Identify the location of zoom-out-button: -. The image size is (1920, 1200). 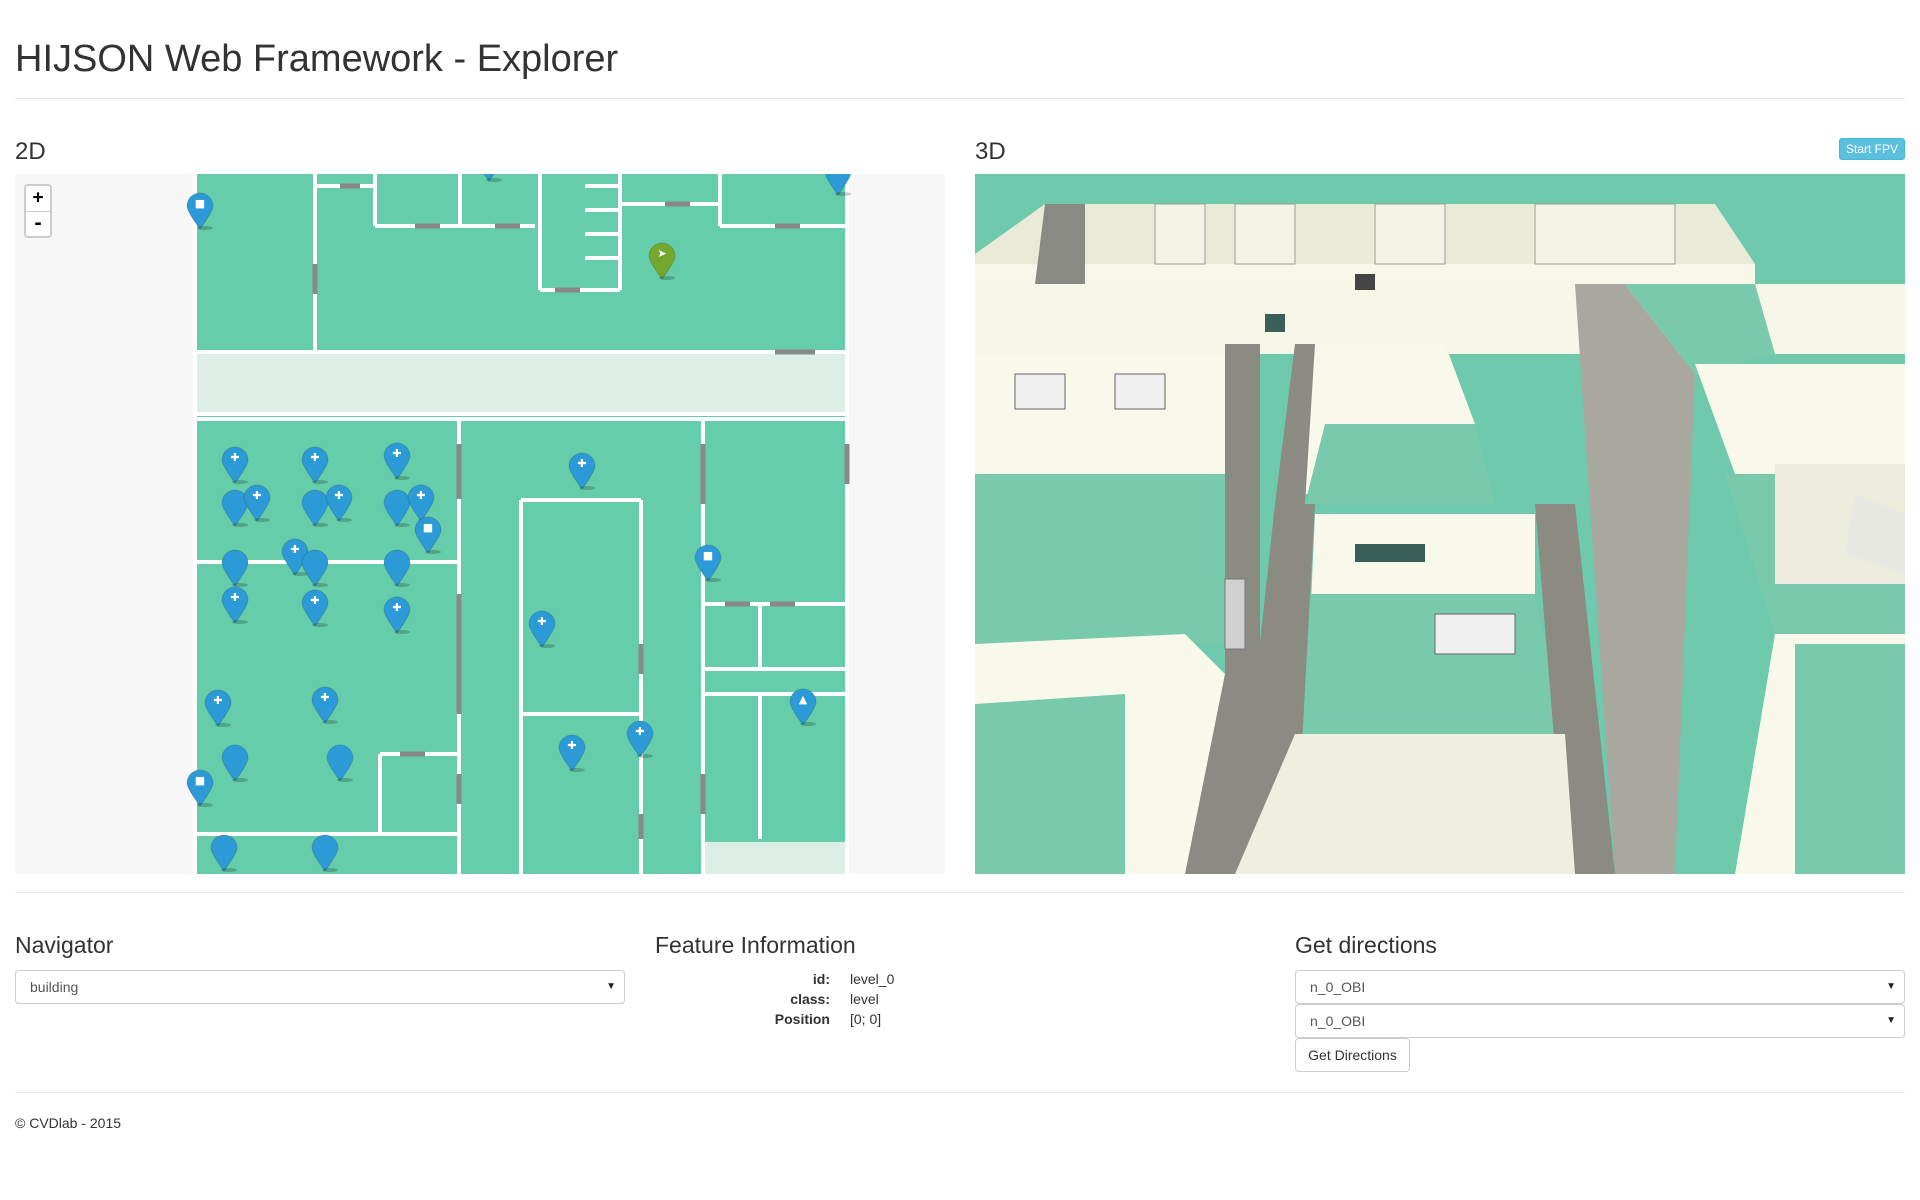
(38, 223).